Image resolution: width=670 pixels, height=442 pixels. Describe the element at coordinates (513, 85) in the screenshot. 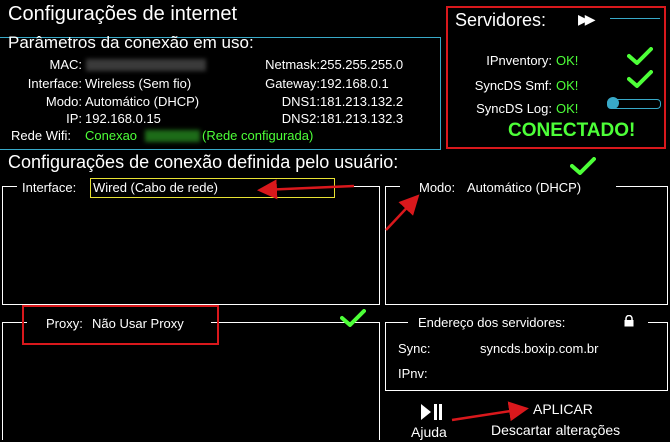

I see `server-syncds-smf-label: SyncDS Smf:` at that location.